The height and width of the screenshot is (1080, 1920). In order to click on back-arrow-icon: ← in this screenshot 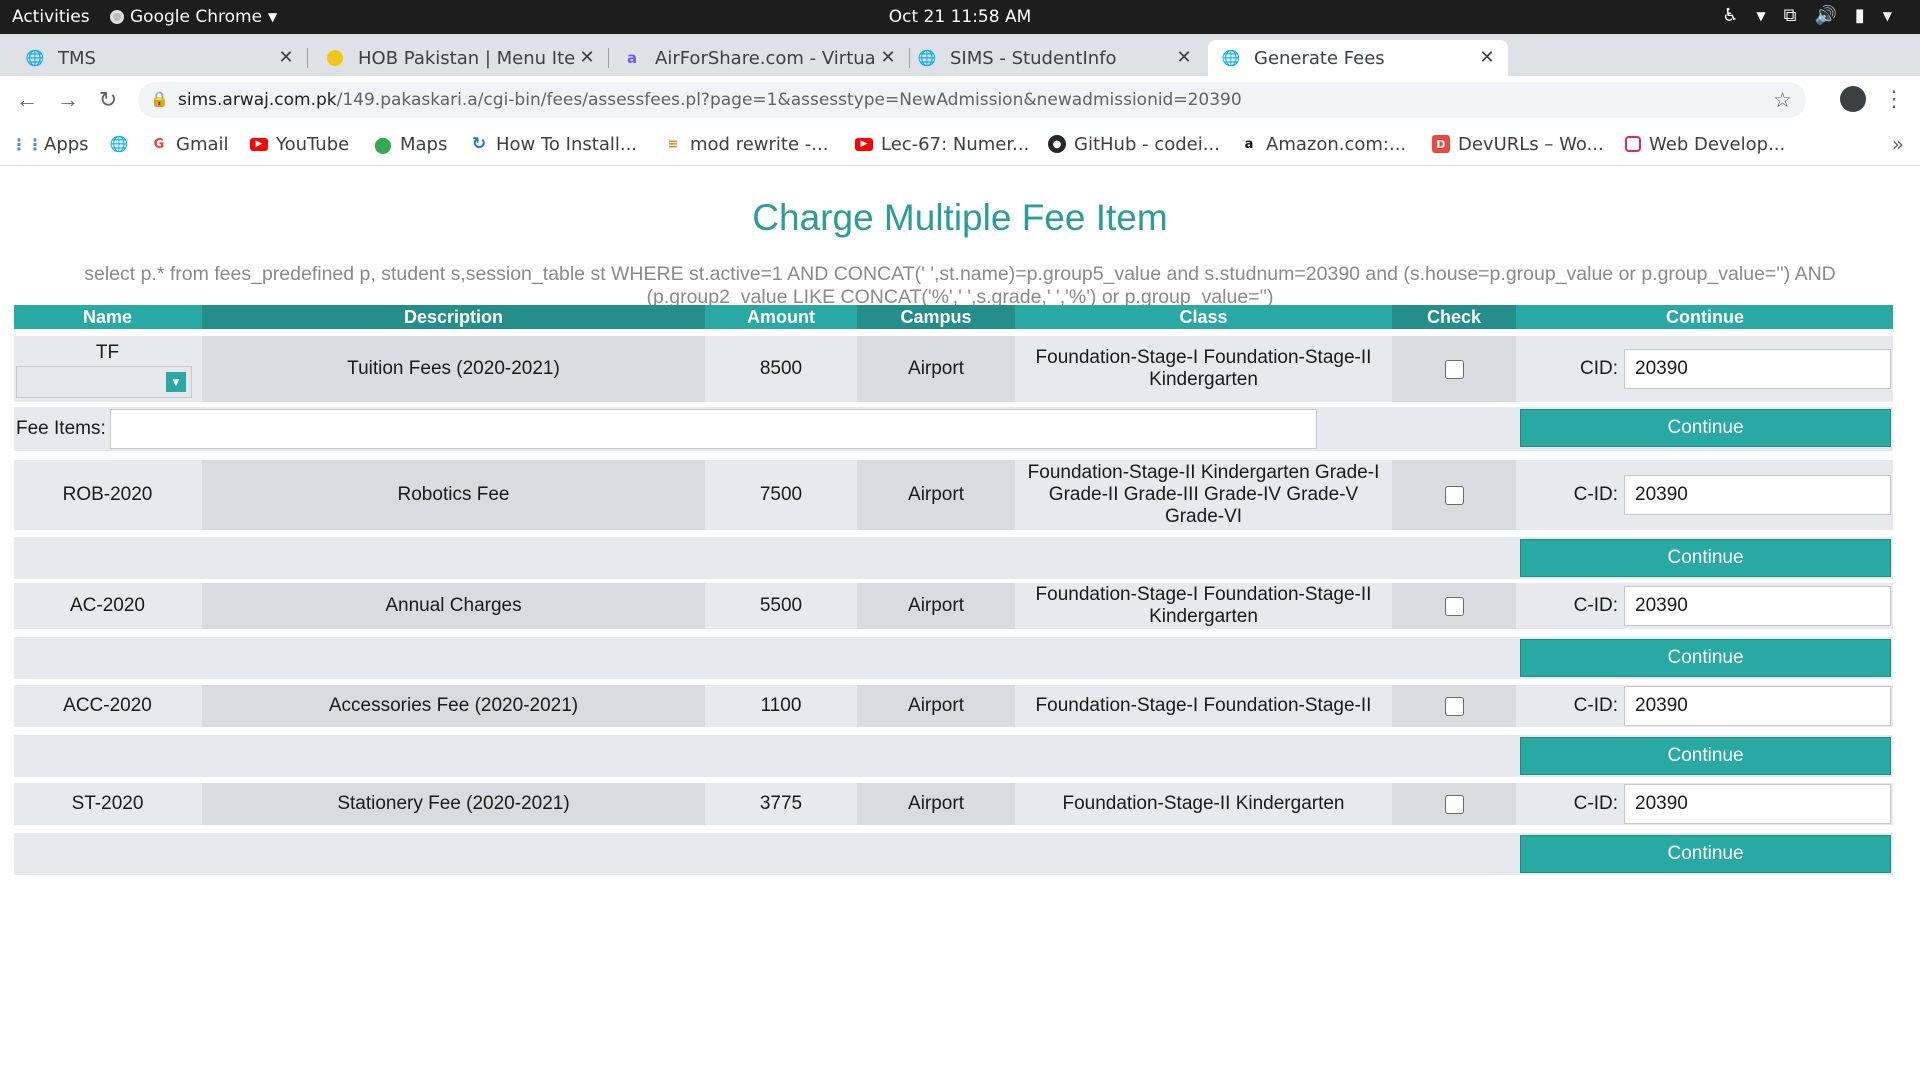, I will do `click(27, 100)`.